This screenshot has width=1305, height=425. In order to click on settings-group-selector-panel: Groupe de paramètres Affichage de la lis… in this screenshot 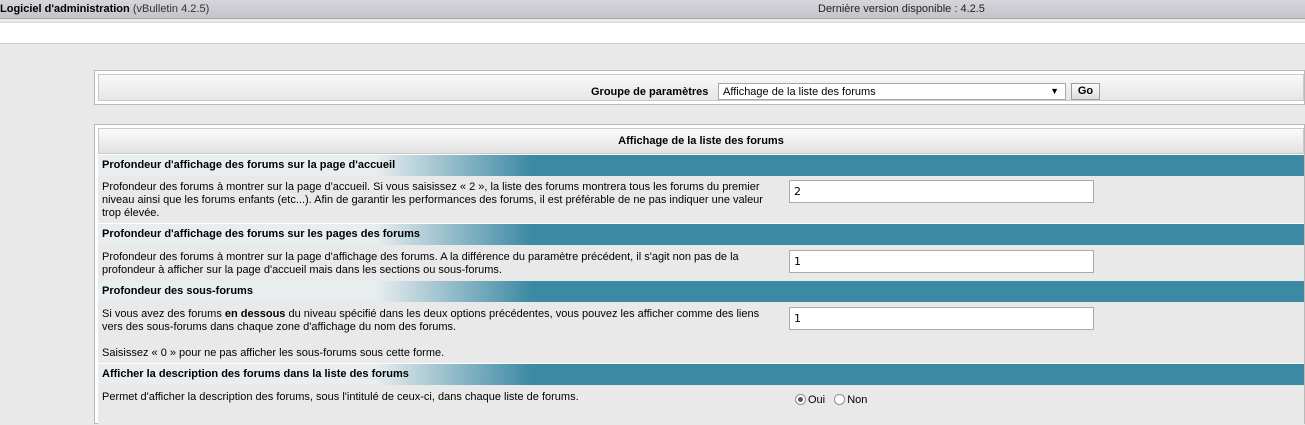, I will do `click(699, 87)`.